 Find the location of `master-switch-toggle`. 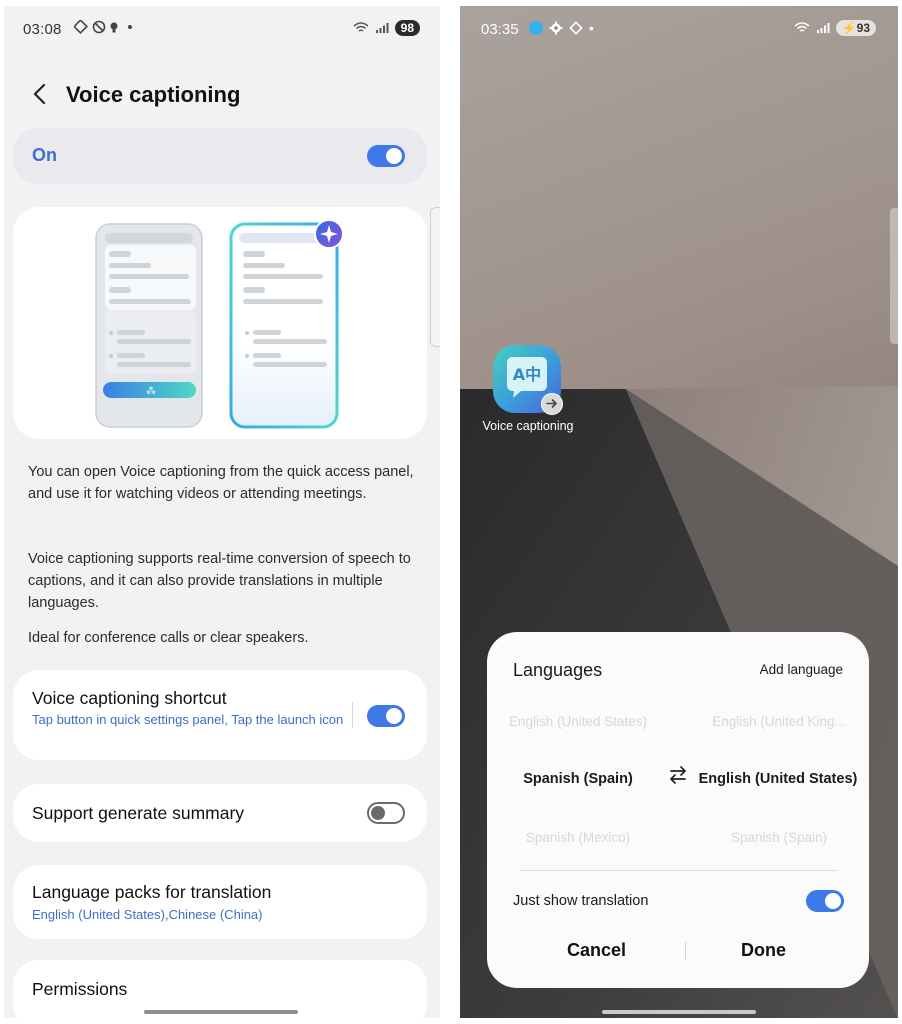

master-switch-toggle is located at coordinates (386, 156).